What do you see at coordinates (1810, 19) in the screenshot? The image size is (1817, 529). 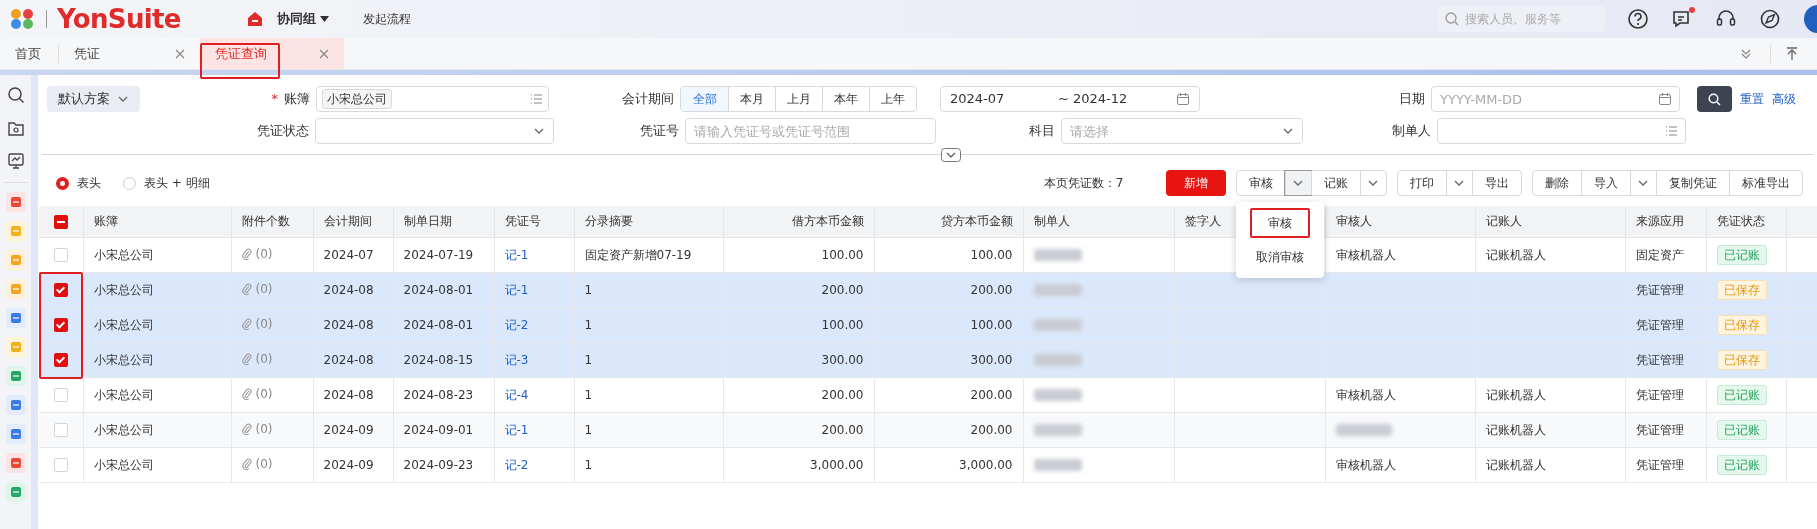 I see `avatar-icon` at bounding box center [1810, 19].